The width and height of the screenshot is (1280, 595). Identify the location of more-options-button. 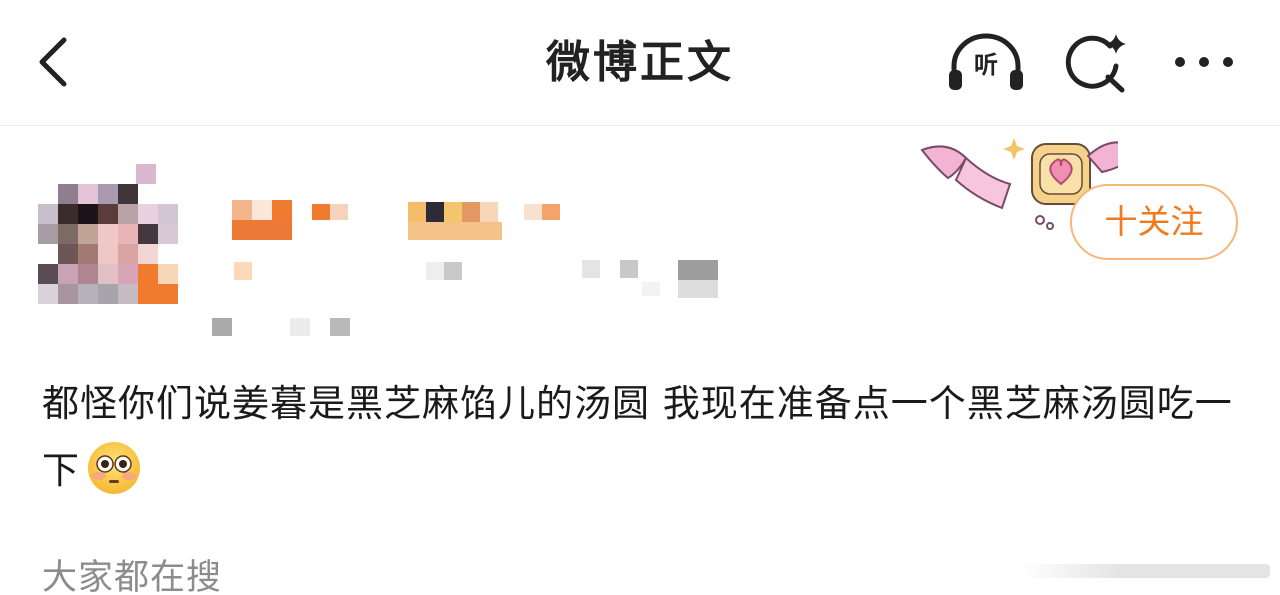
(1206, 62).